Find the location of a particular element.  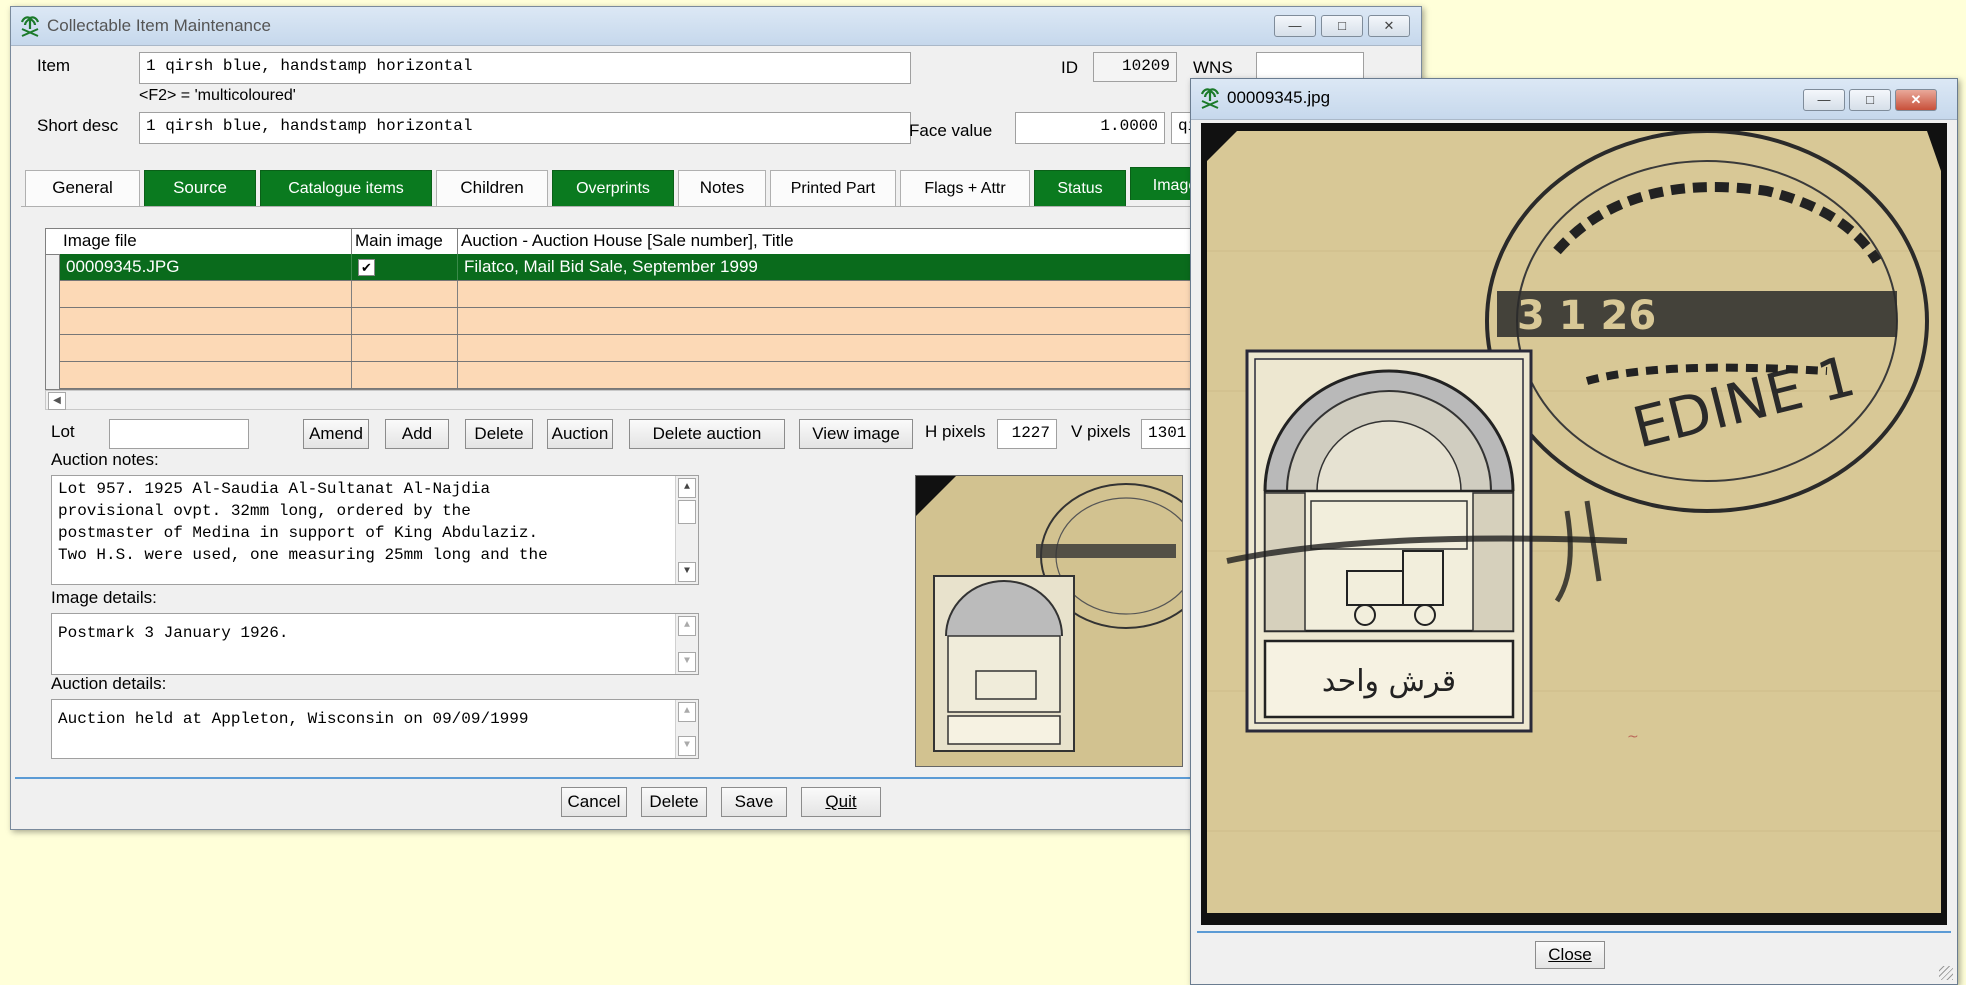

short-desc-input: 1 qirsh blue, handstamp horizontal is located at coordinates (525, 128).